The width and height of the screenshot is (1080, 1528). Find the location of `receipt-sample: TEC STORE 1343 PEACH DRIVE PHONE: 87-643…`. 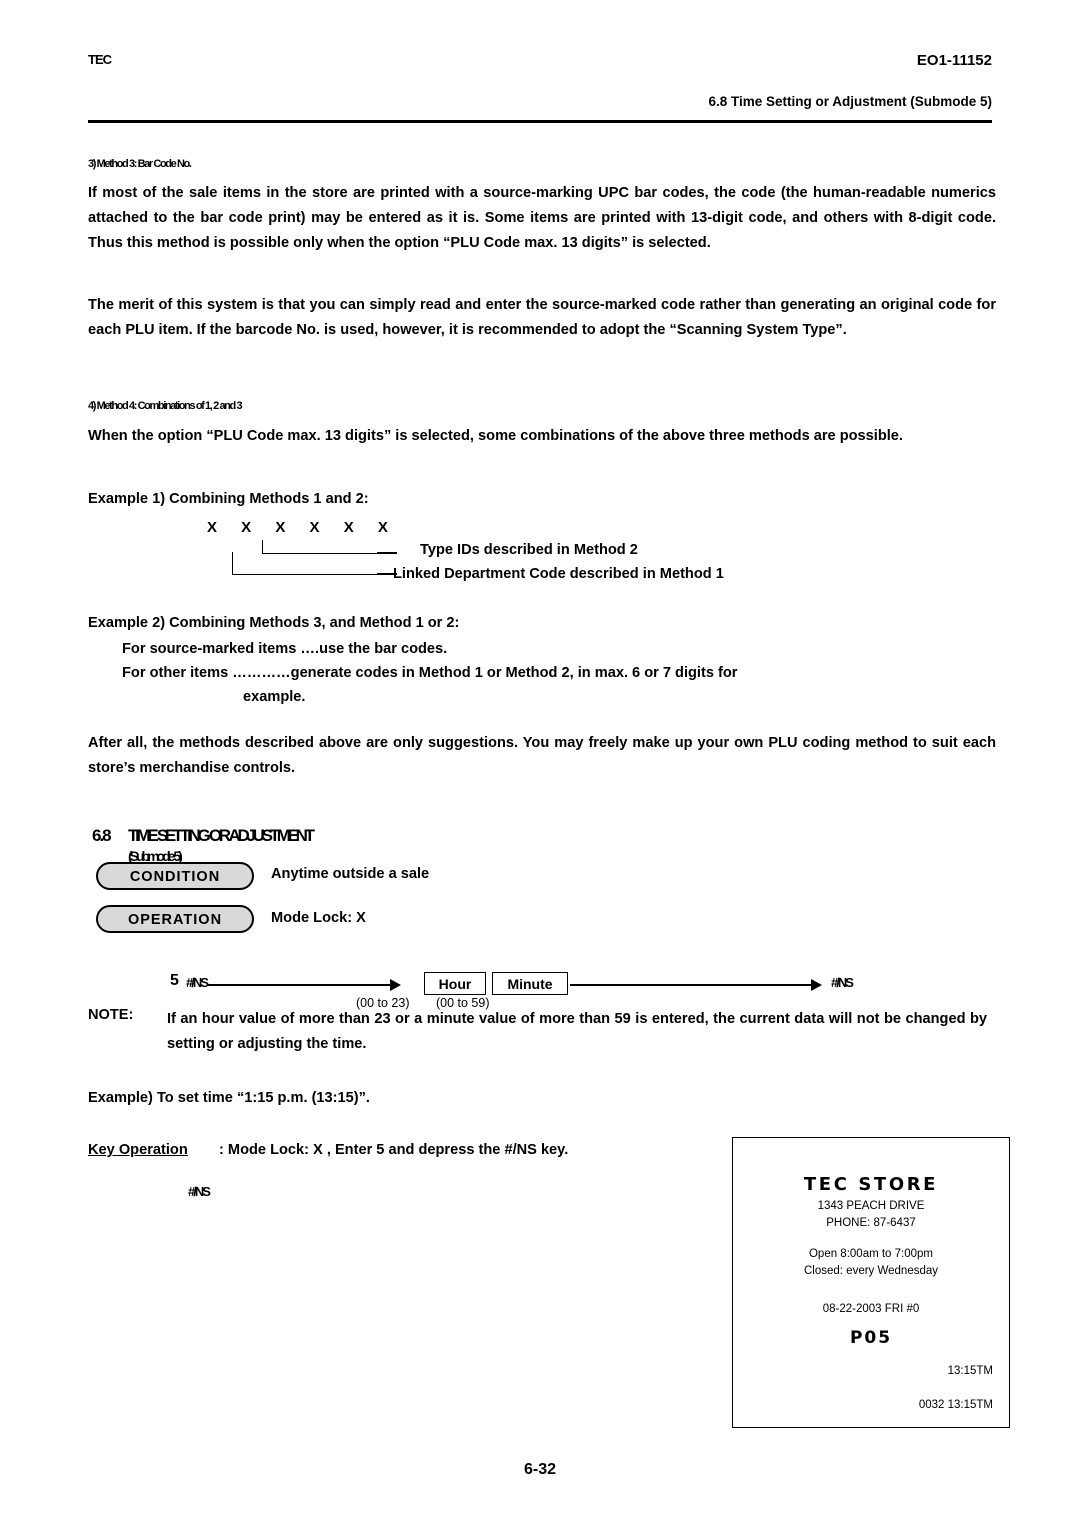

receipt-sample: TEC STORE 1343 PEACH DRIVE PHONE: 87-643… is located at coordinates (871, 1282).